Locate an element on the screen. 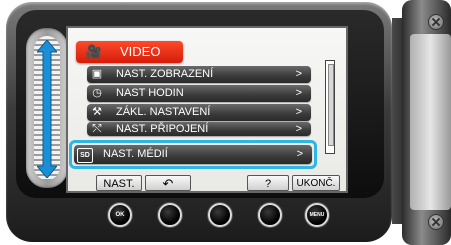 The width and height of the screenshot is (451, 245). ok-label: OK is located at coordinates (120, 215).